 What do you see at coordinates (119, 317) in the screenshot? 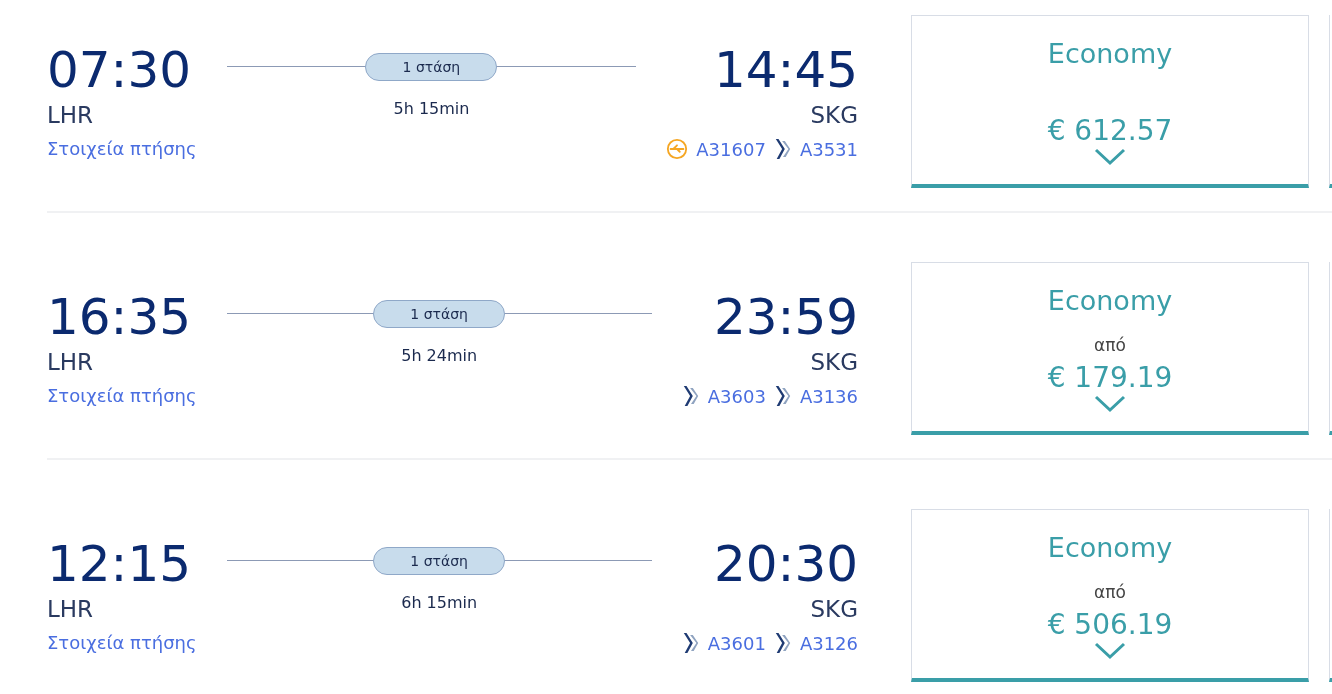
I see `departure-time: 16:35` at bounding box center [119, 317].